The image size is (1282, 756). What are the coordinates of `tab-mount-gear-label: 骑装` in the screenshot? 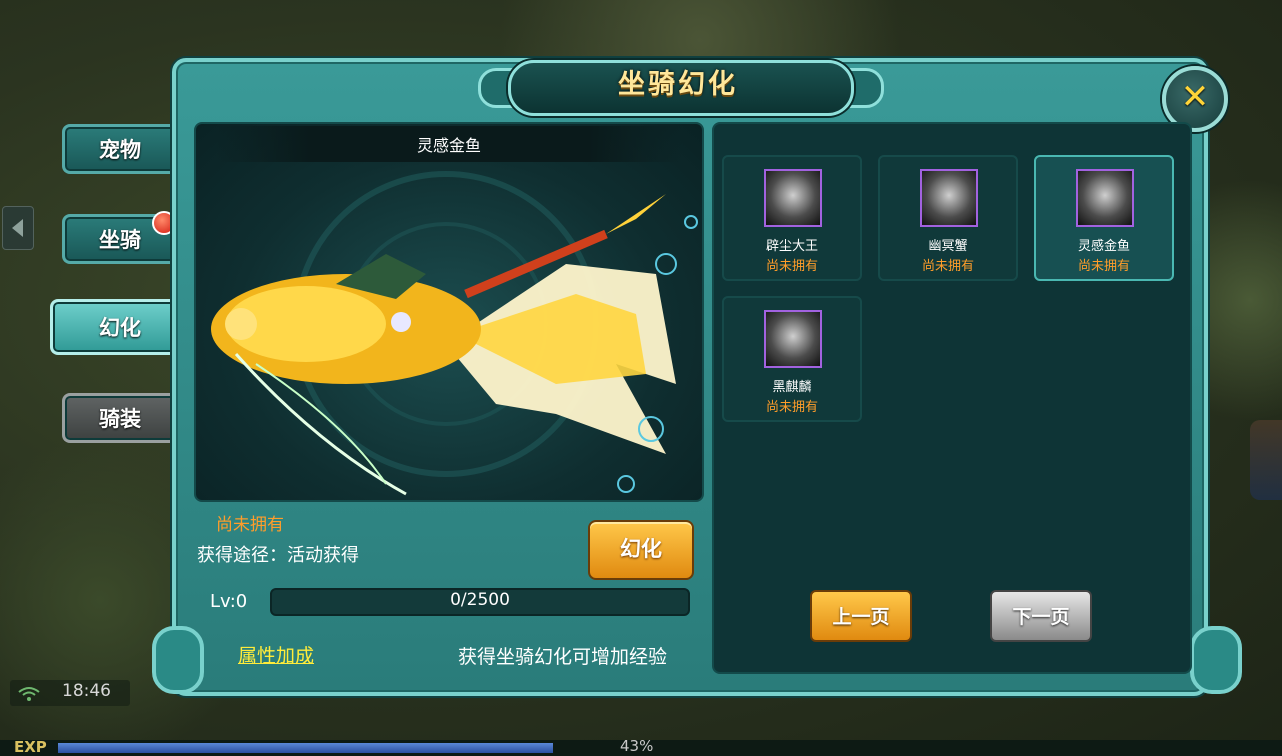 It's located at (120, 419).